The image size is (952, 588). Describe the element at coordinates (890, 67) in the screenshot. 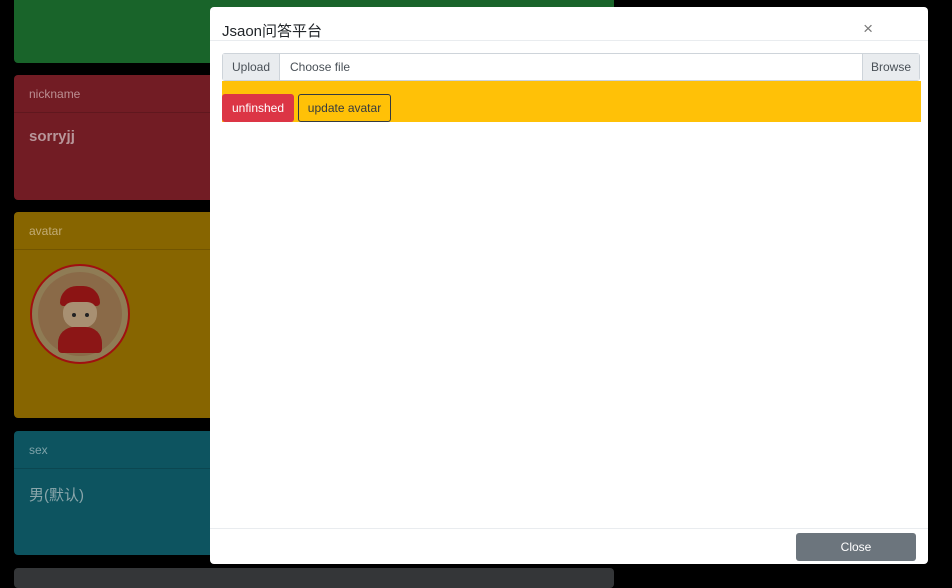

I see `browse-button: Browse` at that location.